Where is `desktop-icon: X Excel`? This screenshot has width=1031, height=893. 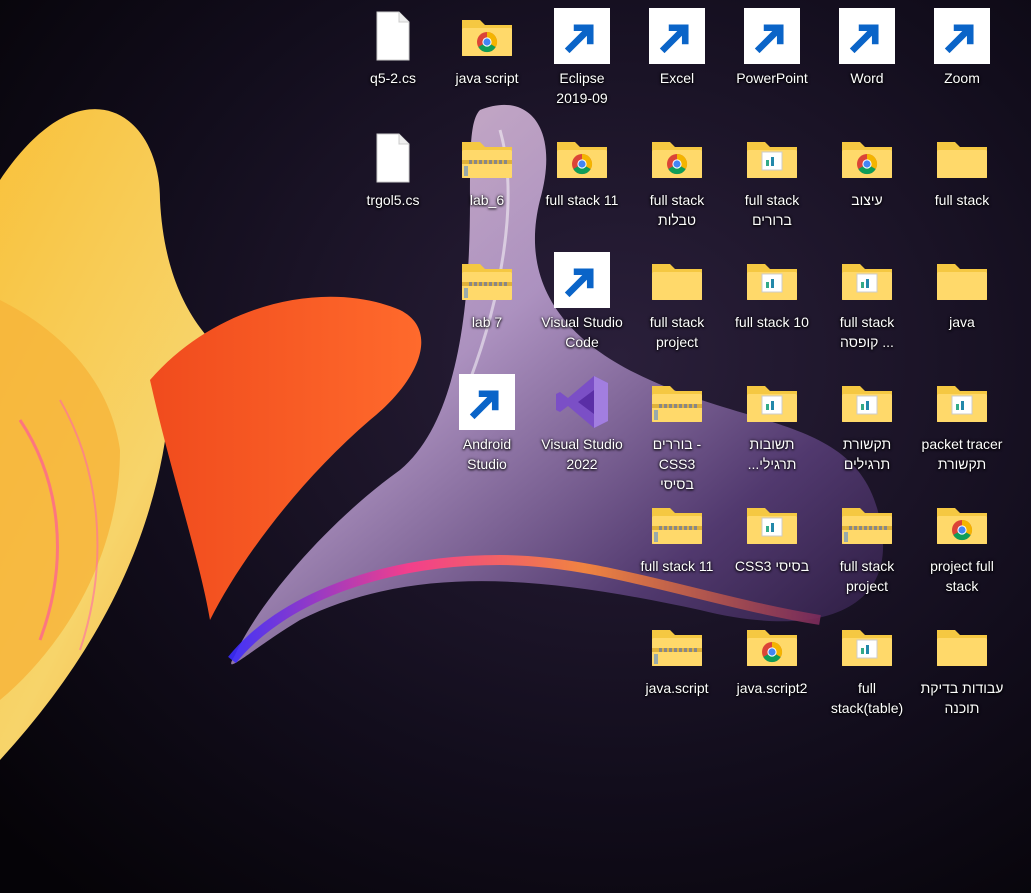
desktop-icon: X Excel is located at coordinates (677, 45).